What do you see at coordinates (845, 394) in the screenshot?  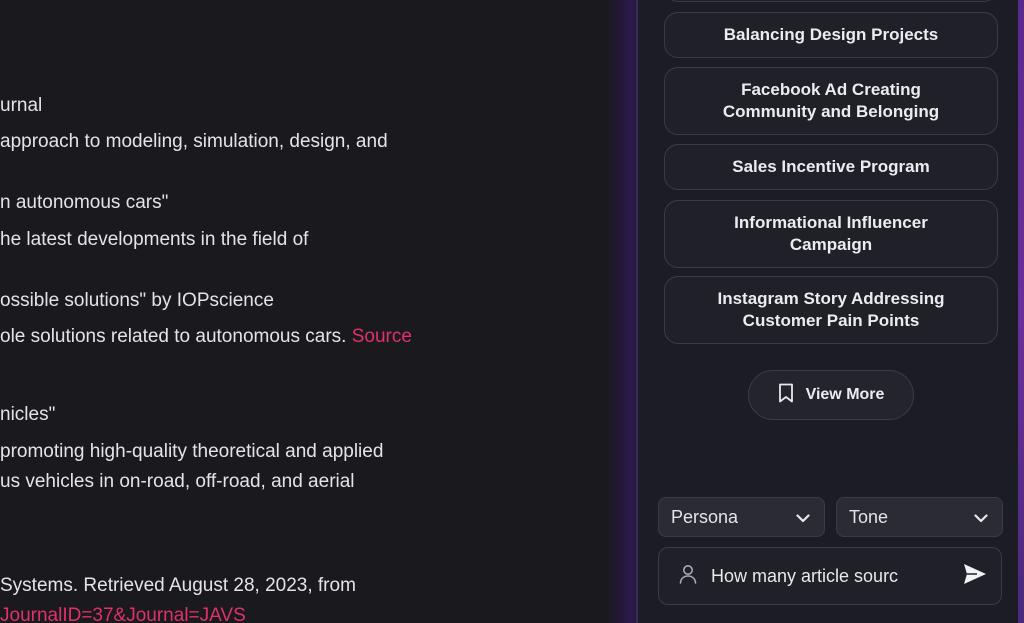 I see `view-more-label: View More` at bounding box center [845, 394].